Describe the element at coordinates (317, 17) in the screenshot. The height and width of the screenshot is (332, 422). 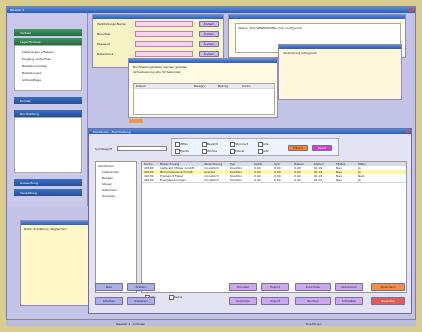
I see `info-window-titlebar` at that location.